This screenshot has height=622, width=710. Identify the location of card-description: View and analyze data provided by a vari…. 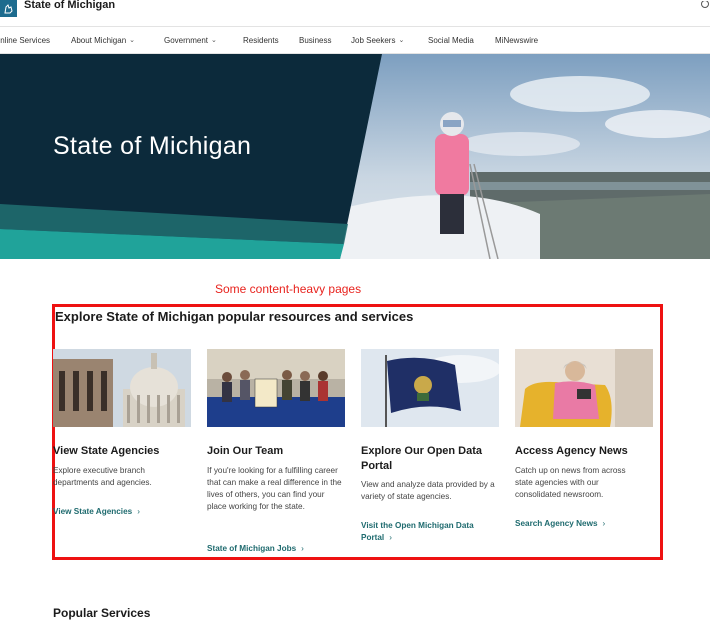
(428, 490).